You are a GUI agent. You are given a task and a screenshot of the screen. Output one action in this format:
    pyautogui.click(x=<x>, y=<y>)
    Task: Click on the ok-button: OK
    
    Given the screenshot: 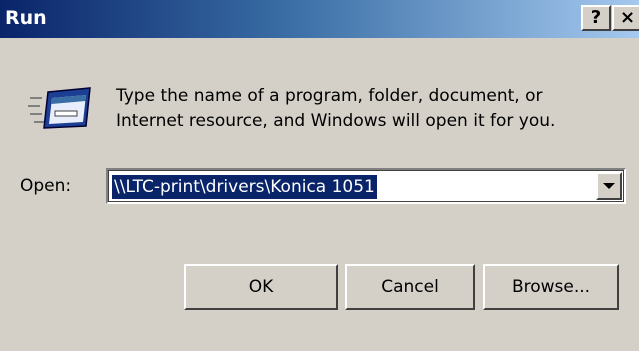 What is the action you would take?
    pyautogui.click(x=261, y=287)
    